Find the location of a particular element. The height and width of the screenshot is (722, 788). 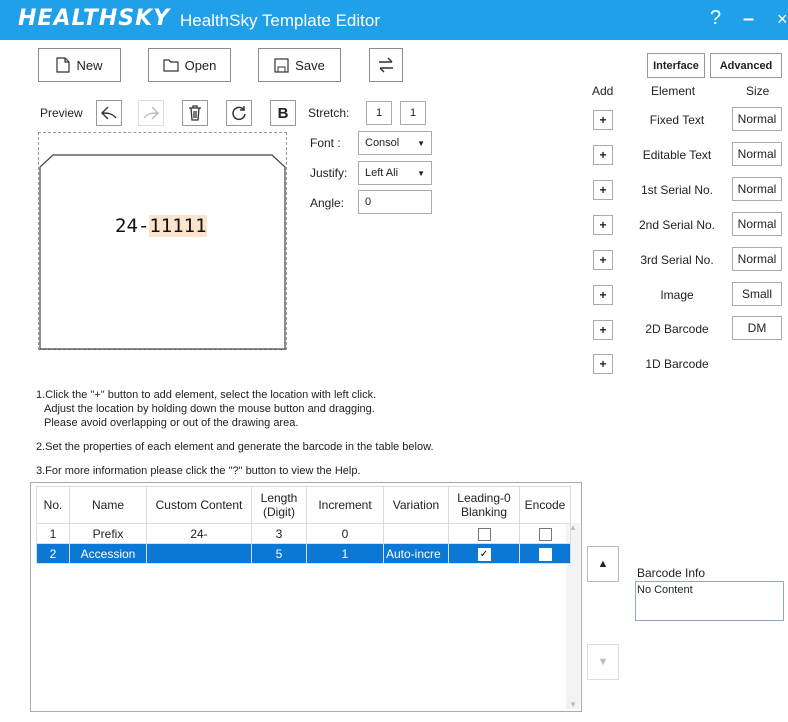

move-up-button: ▲ is located at coordinates (603, 564).